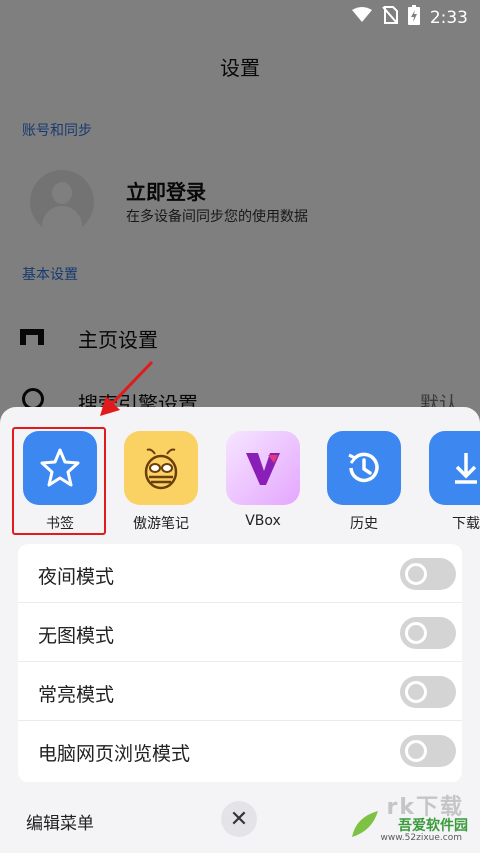 Image resolution: width=480 pixels, height=853 pixels. Describe the element at coordinates (59, 481) in the screenshot. I see `highlight-box` at that location.